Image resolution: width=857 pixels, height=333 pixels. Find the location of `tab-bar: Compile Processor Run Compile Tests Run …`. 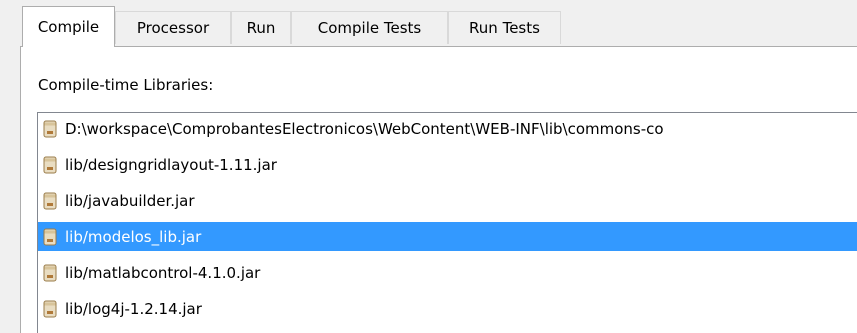

tab-bar: Compile Processor Run Compile Tests Run … is located at coordinates (428, 23).